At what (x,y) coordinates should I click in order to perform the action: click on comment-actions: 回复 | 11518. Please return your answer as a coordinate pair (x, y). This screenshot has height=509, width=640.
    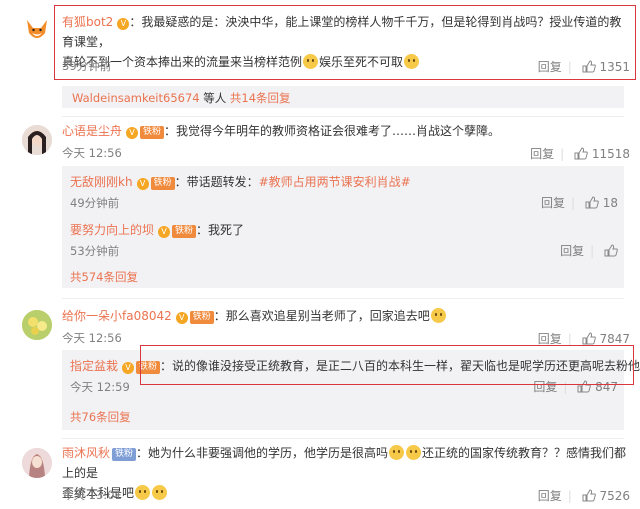
    Looking at the image, I should click on (580, 154).